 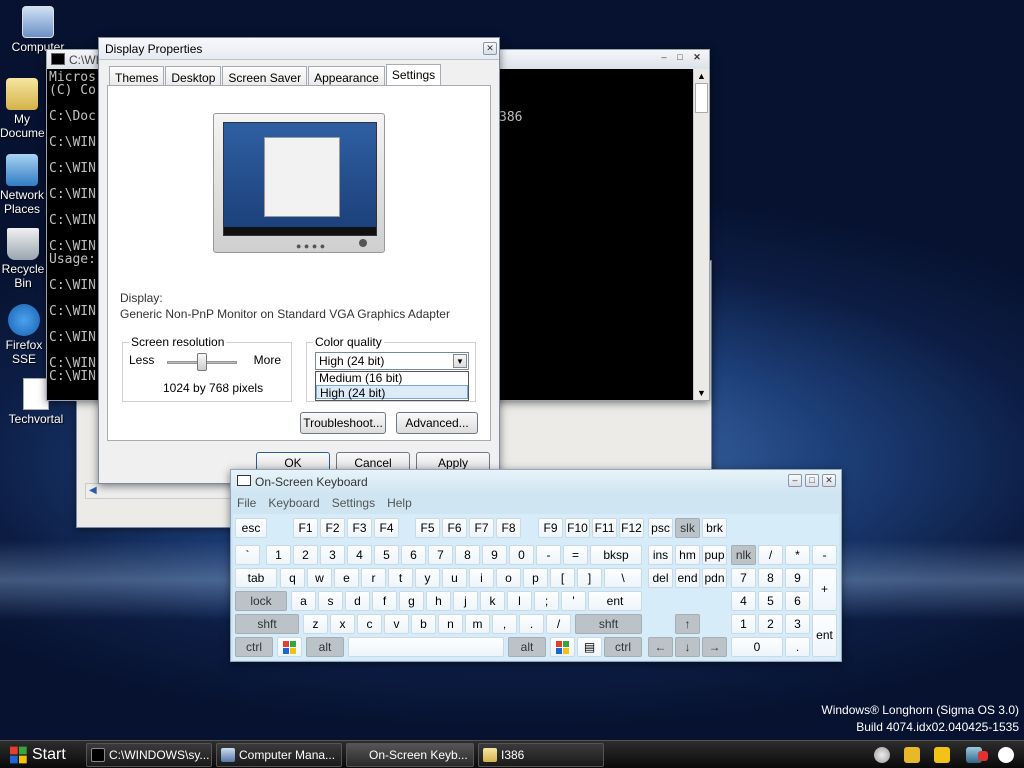 What do you see at coordinates (527, 647) in the screenshot?
I see `key-right-alt: alt` at bounding box center [527, 647].